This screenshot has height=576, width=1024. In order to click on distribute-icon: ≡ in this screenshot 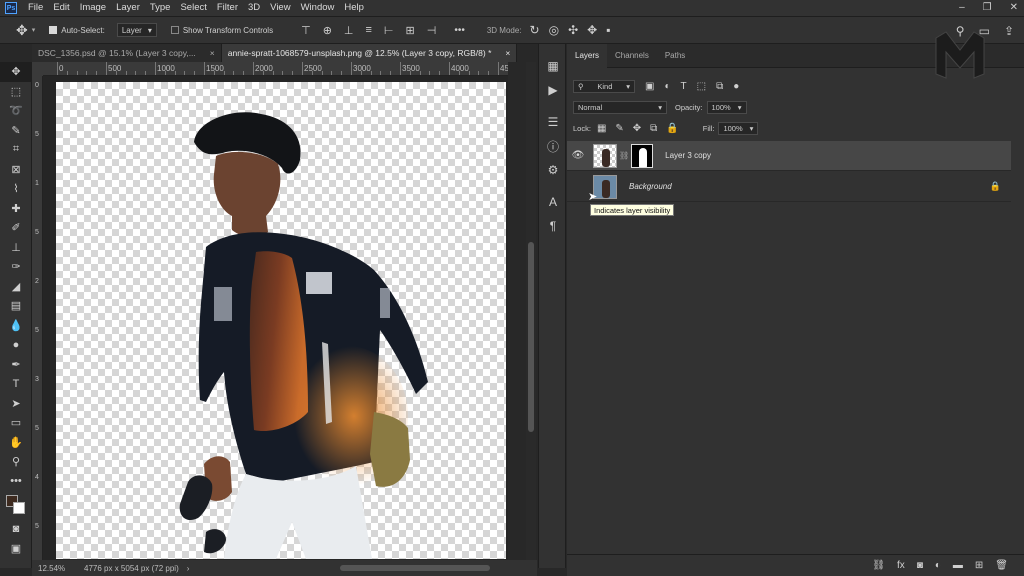, I will do `click(369, 30)`.